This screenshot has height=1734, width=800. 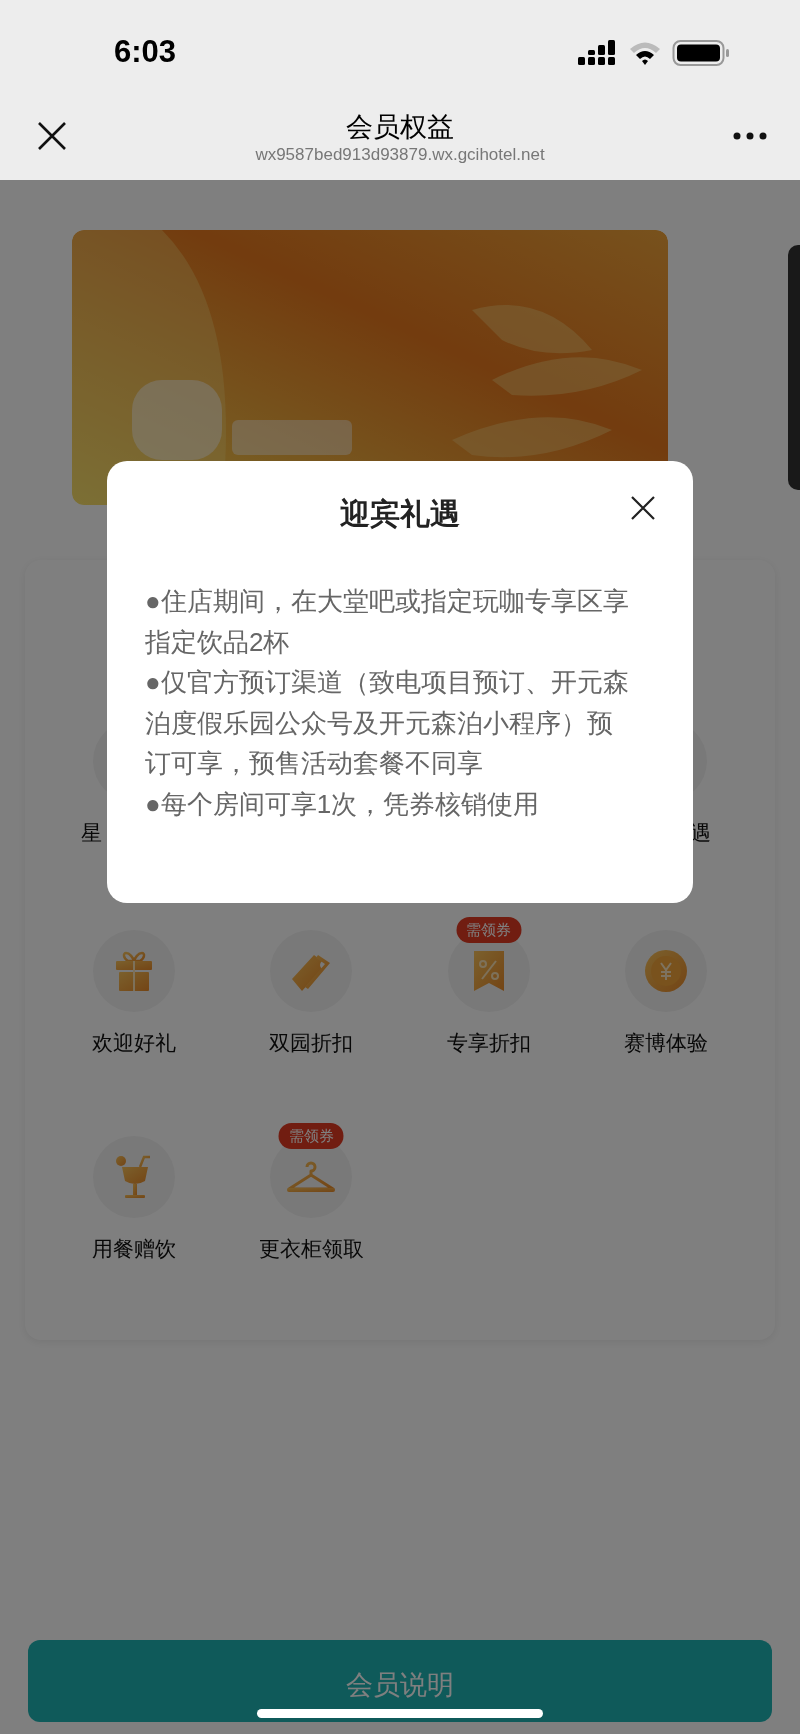 I want to click on discount-tag-icon, so click(x=488, y=971).